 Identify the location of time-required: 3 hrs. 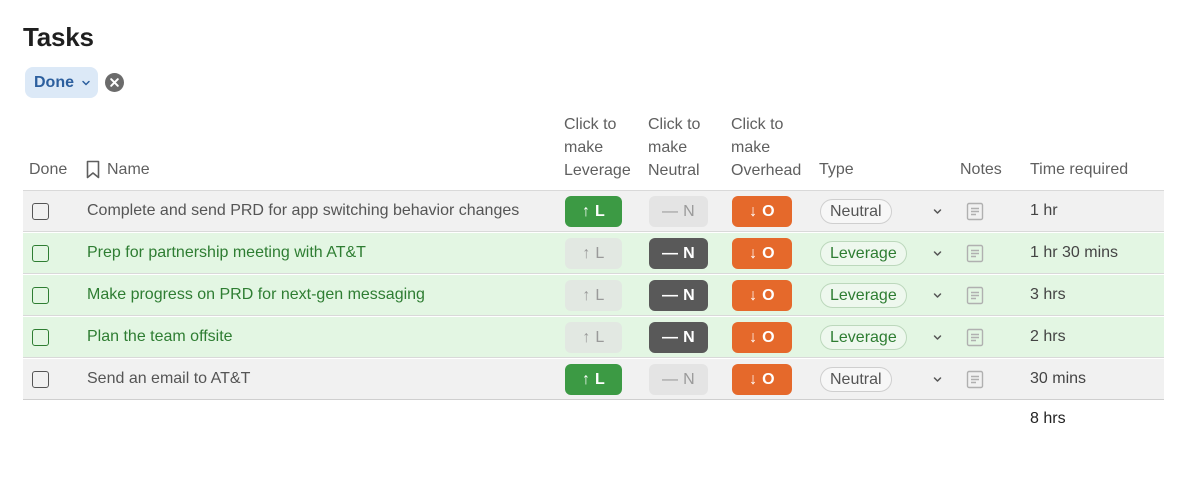
(1048, 294).